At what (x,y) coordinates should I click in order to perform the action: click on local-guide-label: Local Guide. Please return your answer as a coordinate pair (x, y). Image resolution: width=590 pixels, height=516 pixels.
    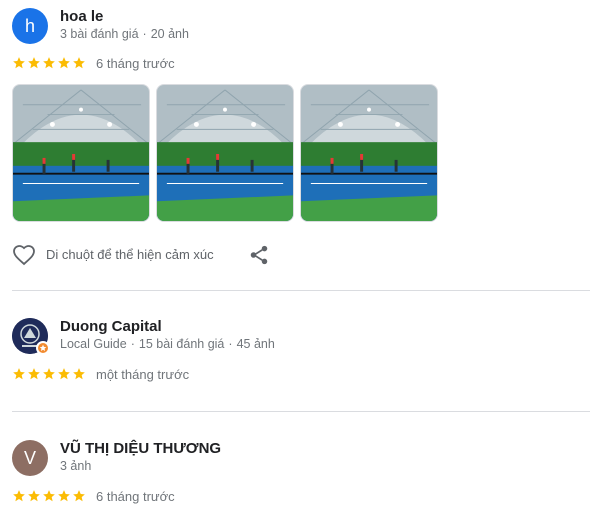
    Looking at the image, I should click on (93, 344).